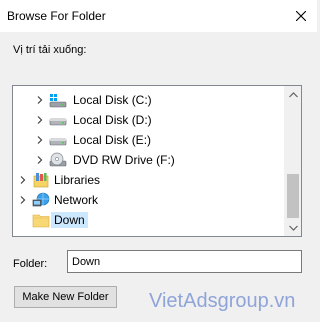 This screenshot has height=322, width=320. What do you see at coordinates (293, 196) in the screenshot?
I see `scrollbar-thumb` at bounding box center [293, 196].